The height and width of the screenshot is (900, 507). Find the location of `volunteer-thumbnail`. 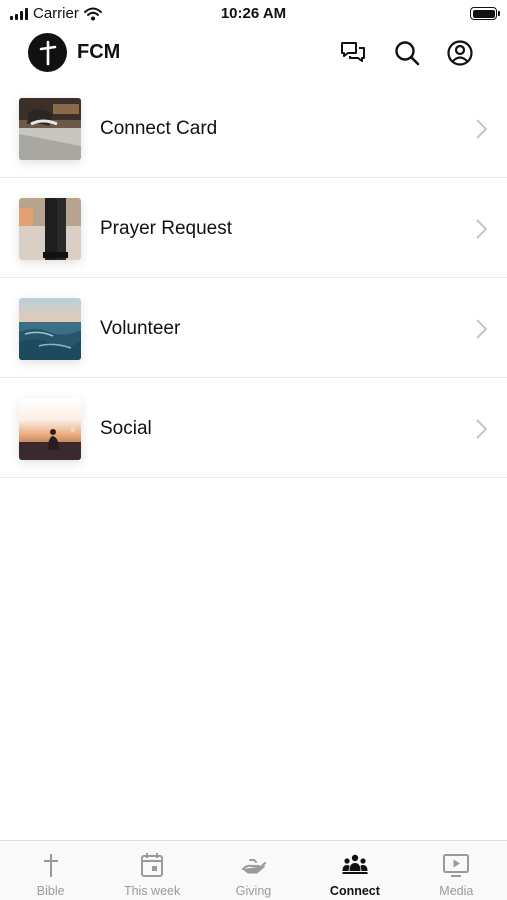

volunteer-thumbnail is located at coordinates (50, 329).